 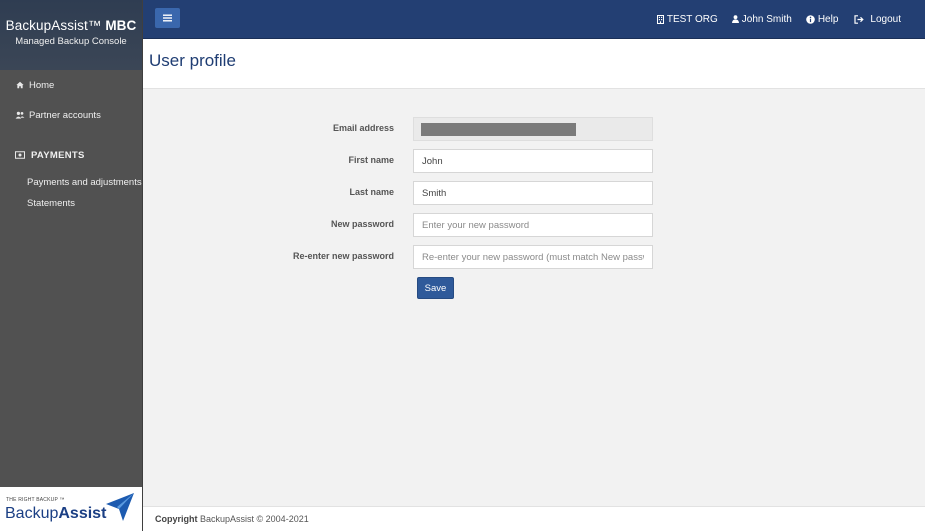 What do you see at coordinates (42, 85) in the screenshot?
I see `sidebar-item-label: Home` at bounding box center [42, 85].